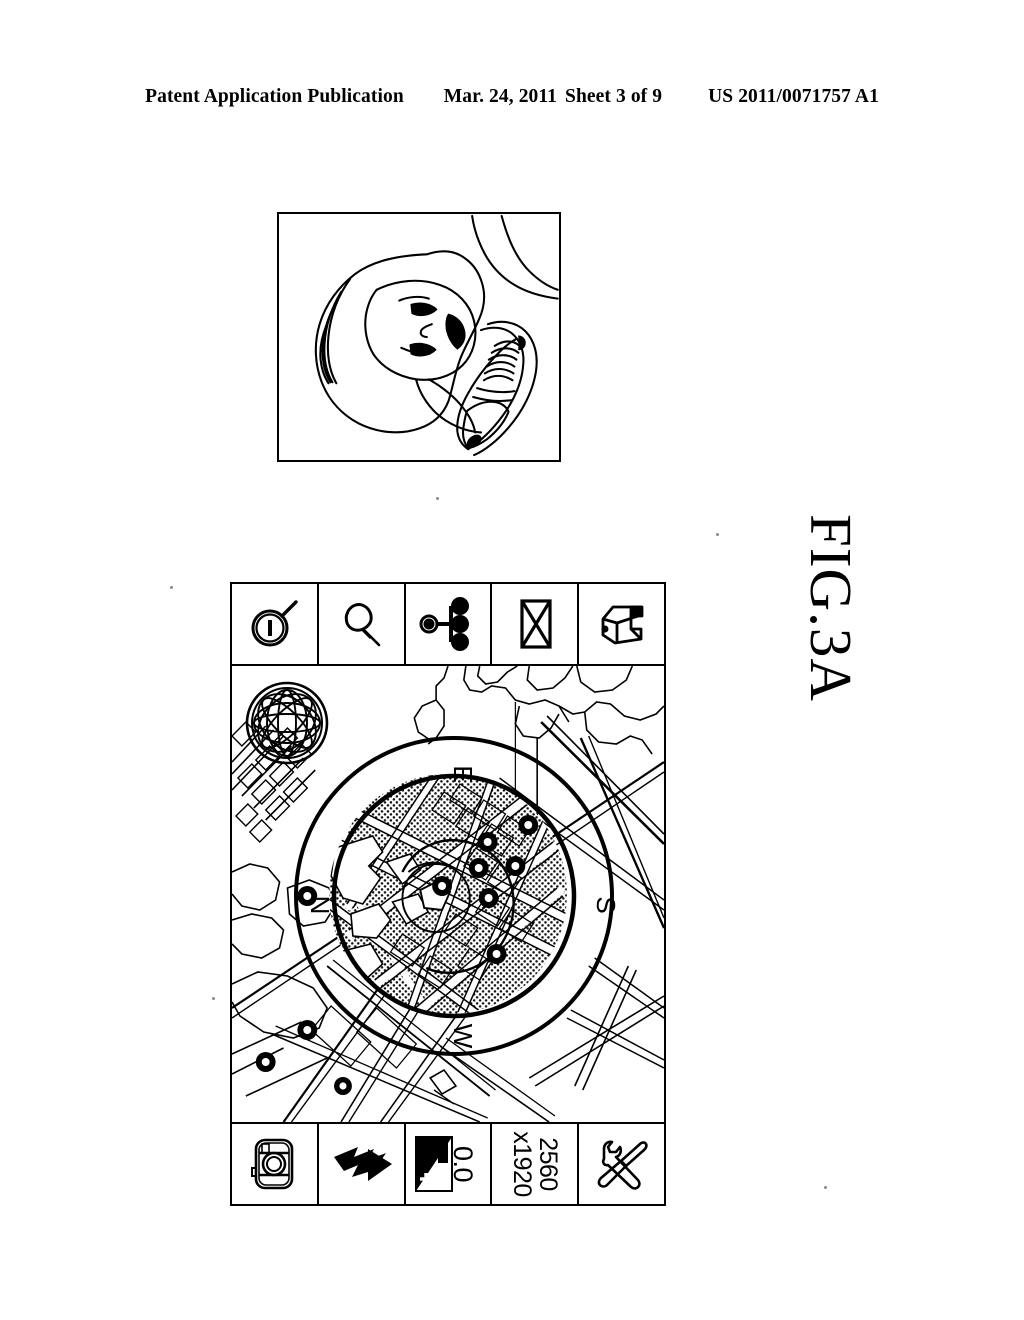  I want to click on camera-button, so click(275, 1164).